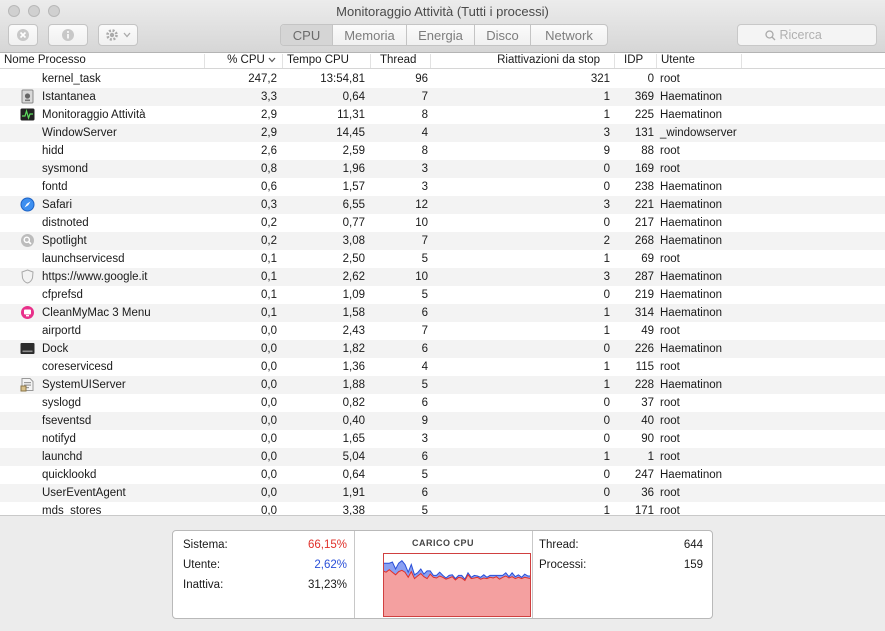 This screenshot has width=885, height=631. Describe the element at coordinates (442, 385) in the screenshot. I see `table-row: SystemUIServer 0,0 1,88 5 1 228 Haematinon` at that location.